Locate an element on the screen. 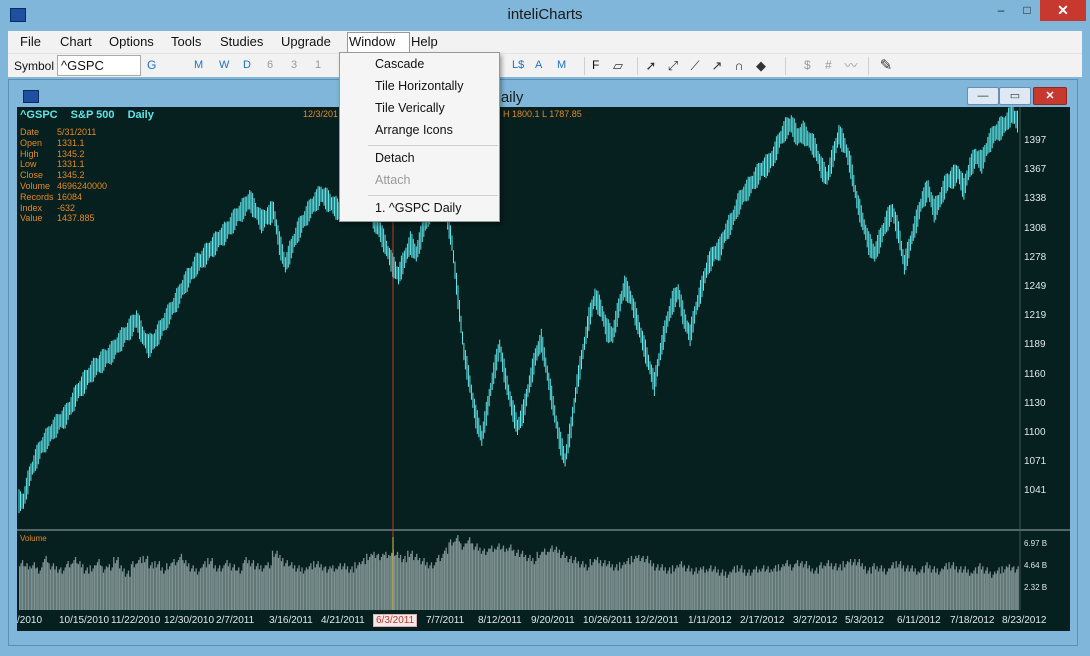 The width and height of the screenshot is (1090, 656). log-scale-button: L$ is located at coordinates (518, 65).